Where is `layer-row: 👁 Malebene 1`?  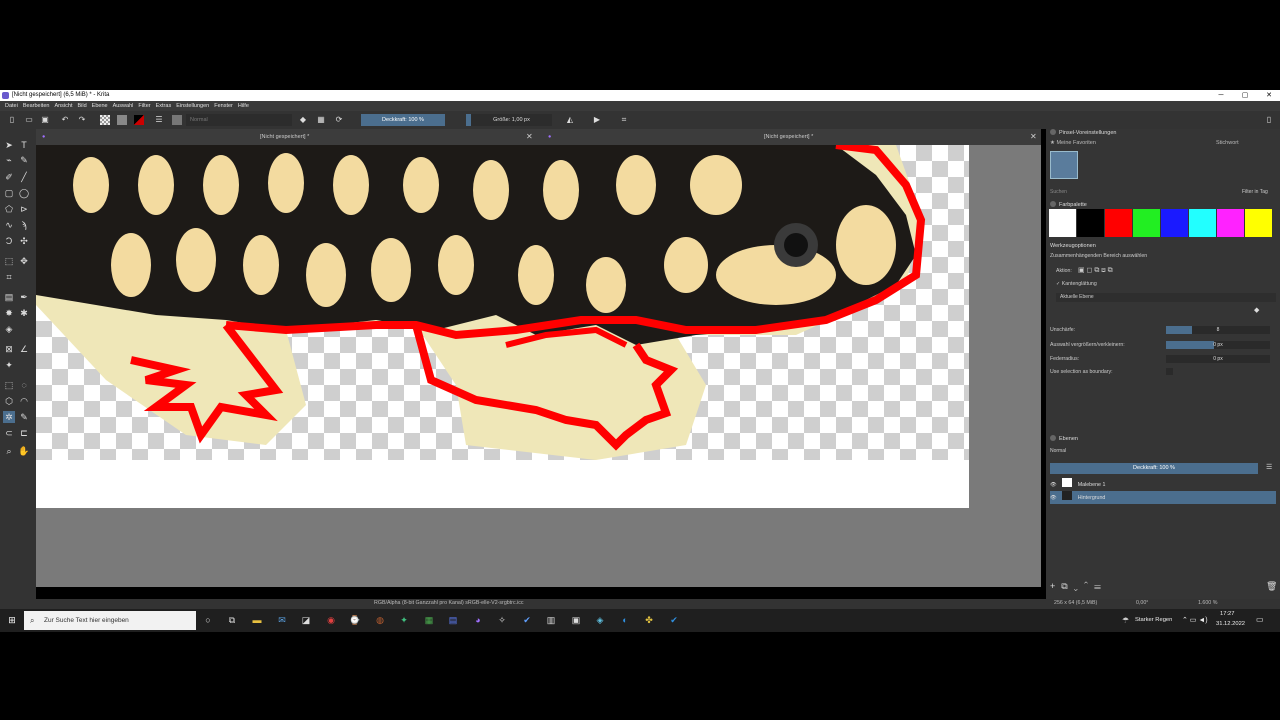
layer-row: 👁 Malebene 1 is located at coordinates (1163, 484).